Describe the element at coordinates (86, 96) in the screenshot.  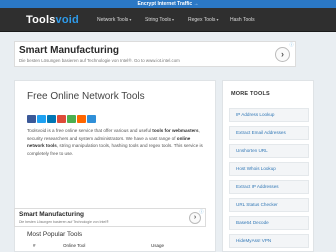
I see `page-title: Free Online Network Tools` at that location.